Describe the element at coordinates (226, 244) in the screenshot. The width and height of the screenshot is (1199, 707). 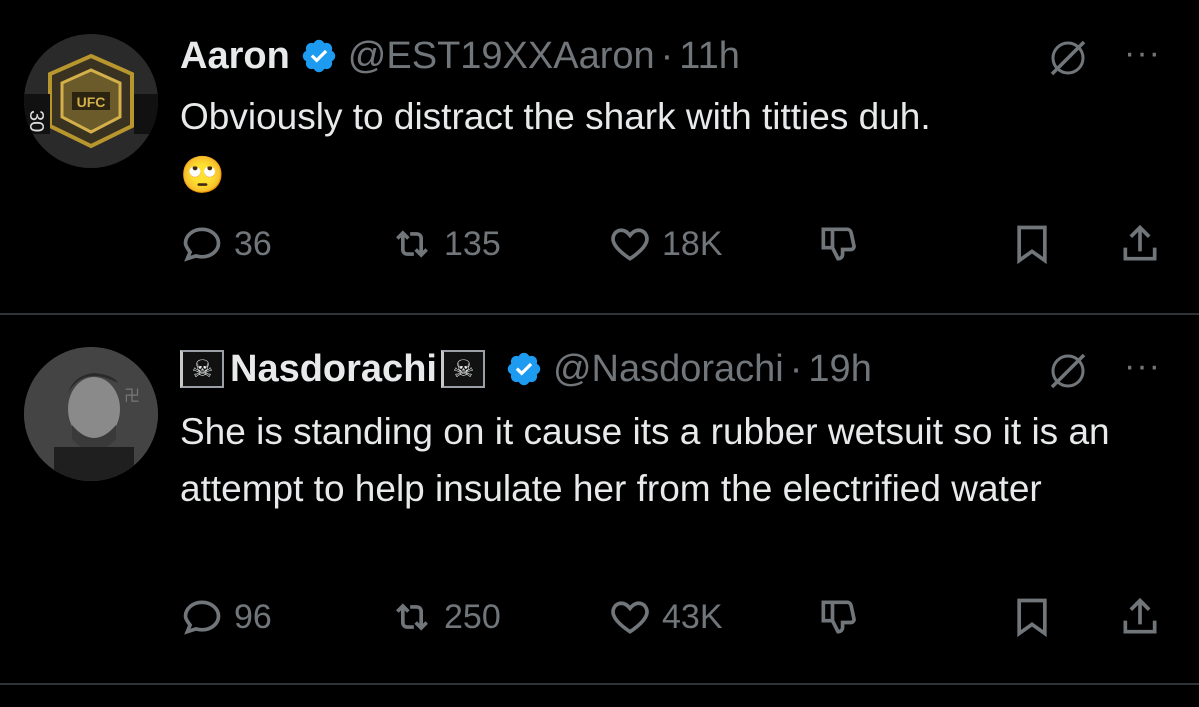
I see `reply-button: 36` at that location.